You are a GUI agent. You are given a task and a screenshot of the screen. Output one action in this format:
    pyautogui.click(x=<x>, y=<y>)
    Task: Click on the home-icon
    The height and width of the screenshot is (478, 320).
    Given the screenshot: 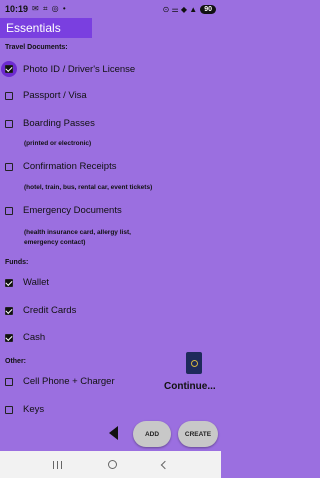 What is the action you would take?
    pyautogui.click(x=112, y=464)
    